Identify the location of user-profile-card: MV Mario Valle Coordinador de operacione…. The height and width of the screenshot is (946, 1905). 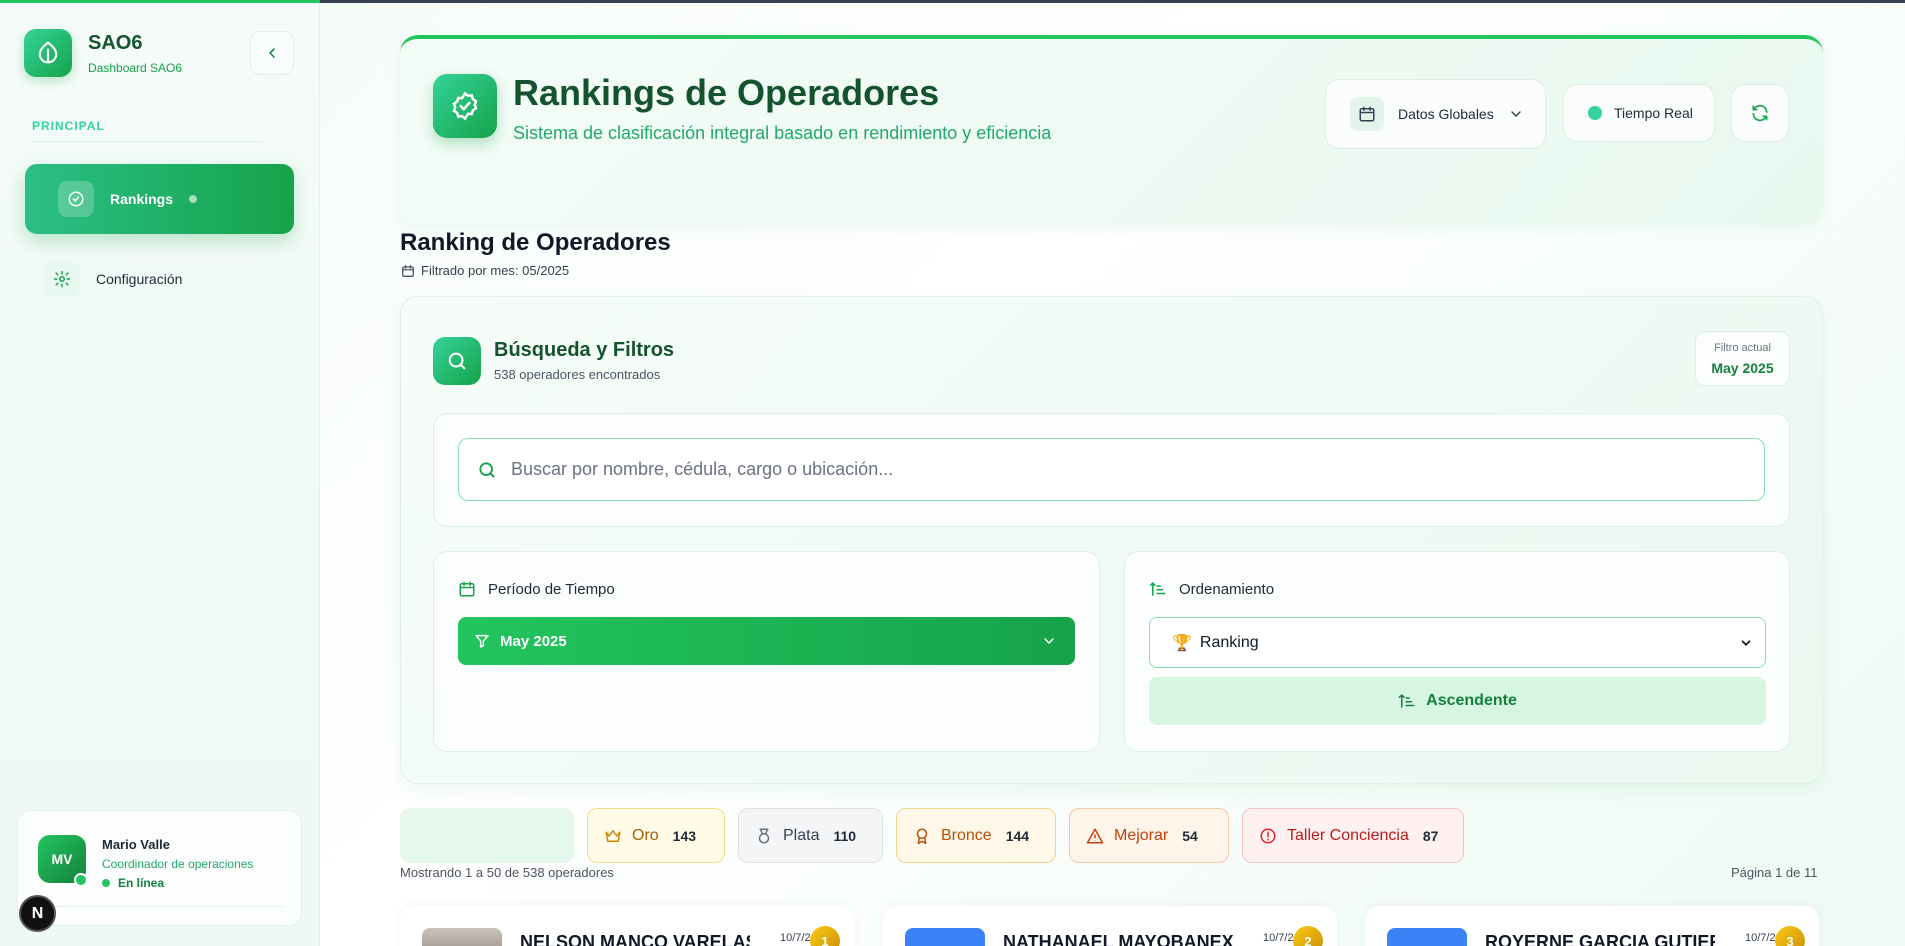
(159, 868).